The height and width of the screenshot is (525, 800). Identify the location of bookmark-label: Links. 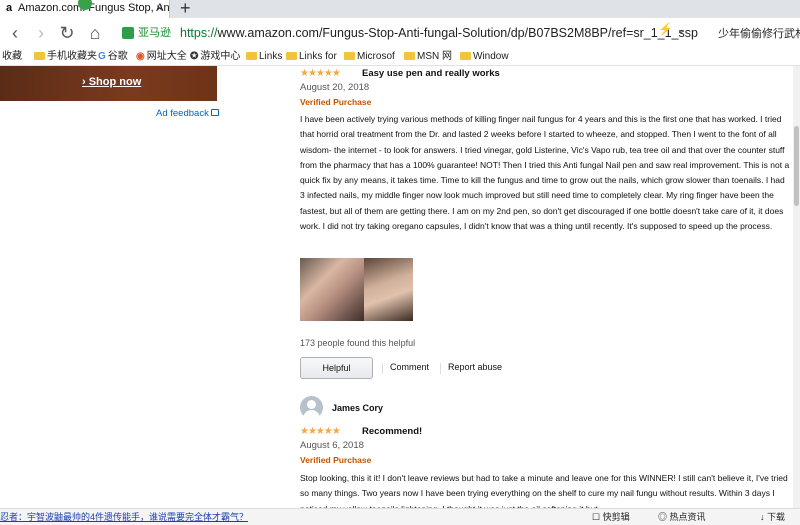
(271, 56).